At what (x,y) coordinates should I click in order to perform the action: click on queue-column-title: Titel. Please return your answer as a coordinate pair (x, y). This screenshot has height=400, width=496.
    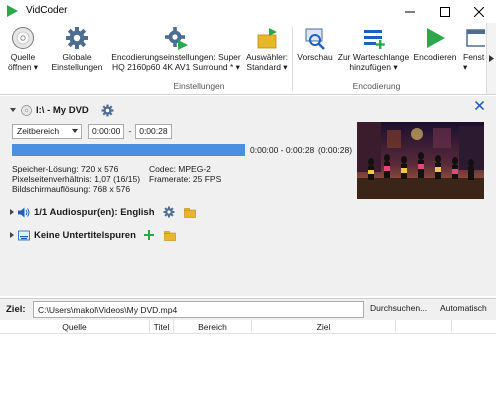
    Looking at the image, I should click on (162, 327).